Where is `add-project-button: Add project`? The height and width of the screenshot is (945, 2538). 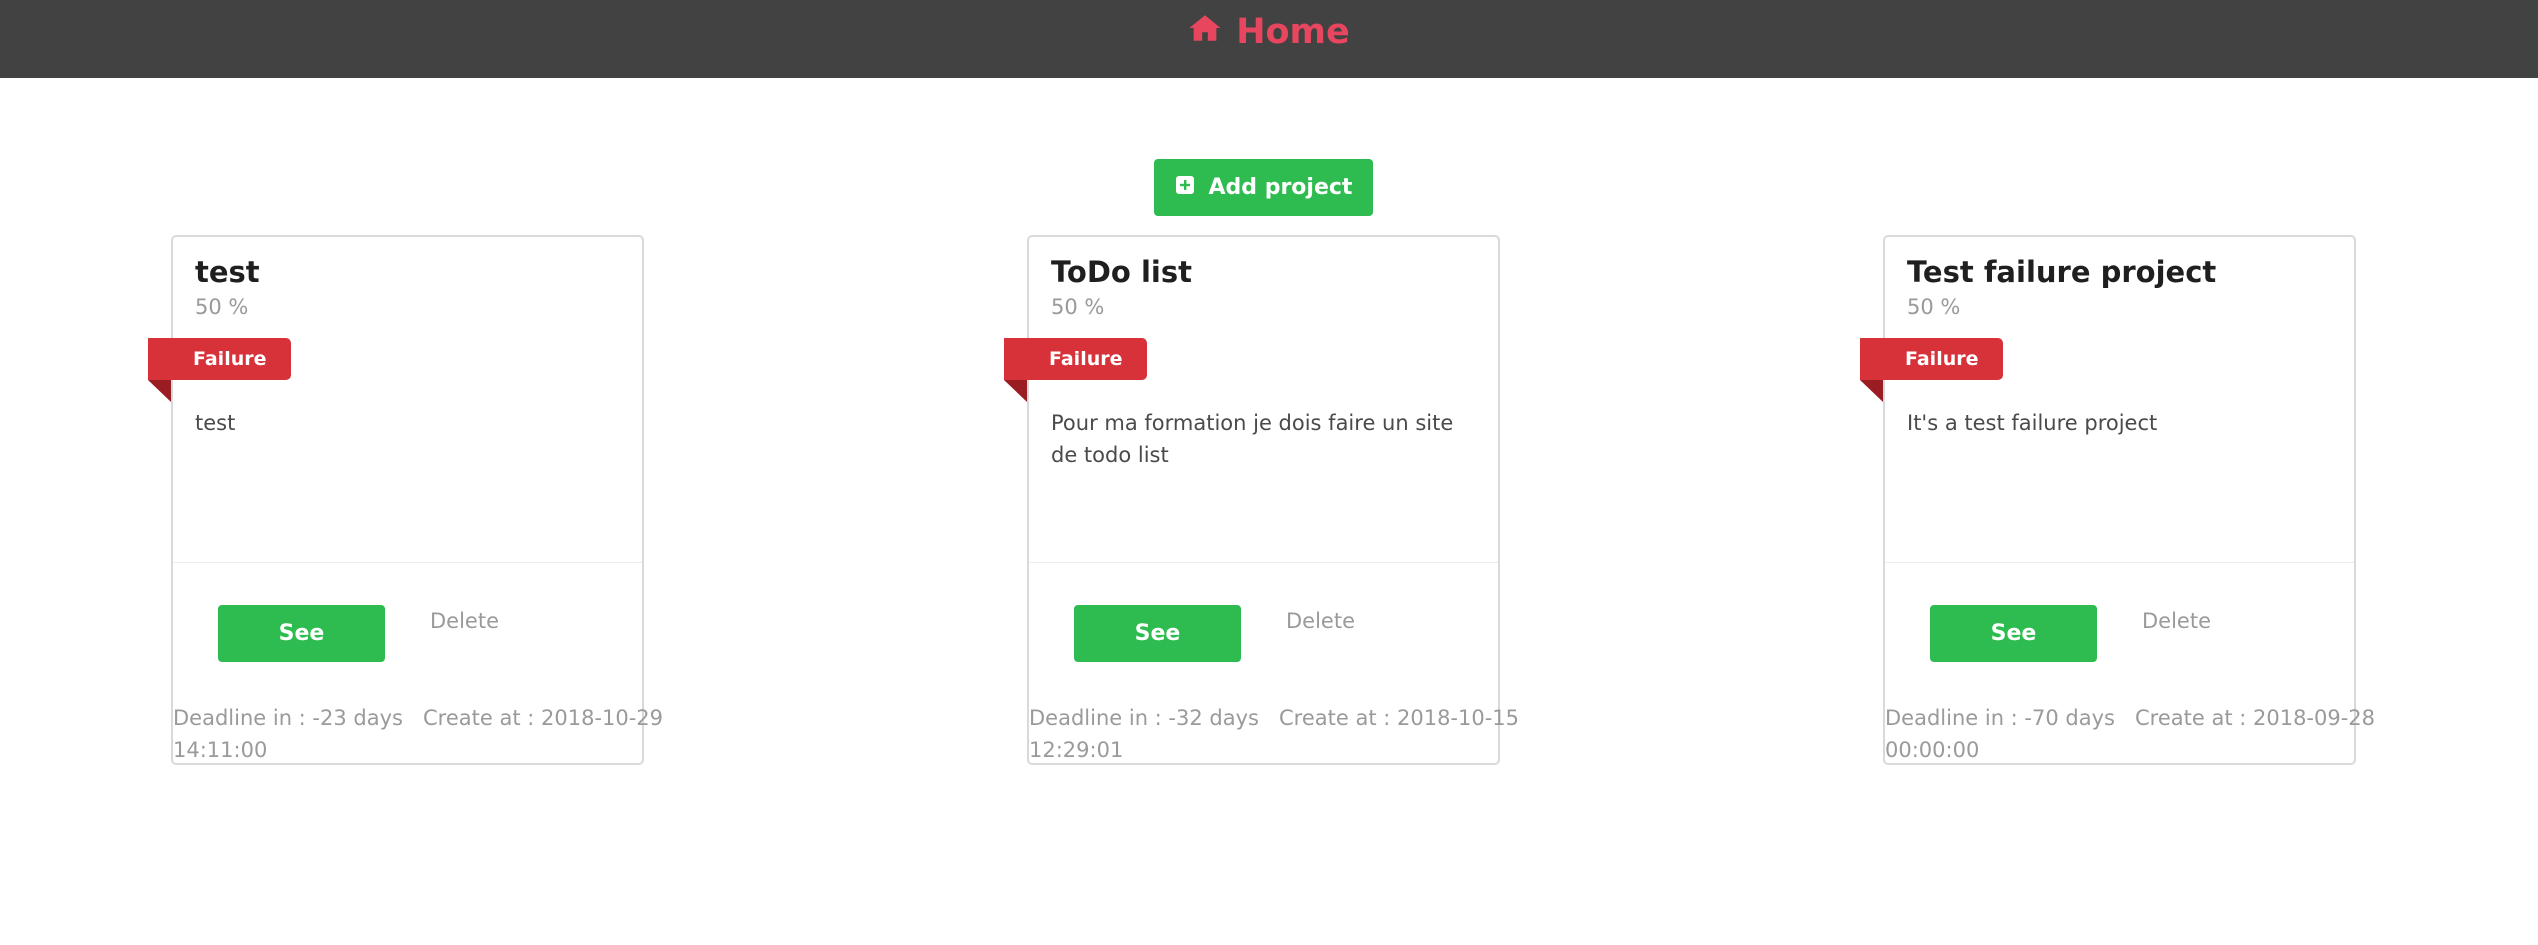
add-project-button: Add project is located at coordinates (1263, 187).